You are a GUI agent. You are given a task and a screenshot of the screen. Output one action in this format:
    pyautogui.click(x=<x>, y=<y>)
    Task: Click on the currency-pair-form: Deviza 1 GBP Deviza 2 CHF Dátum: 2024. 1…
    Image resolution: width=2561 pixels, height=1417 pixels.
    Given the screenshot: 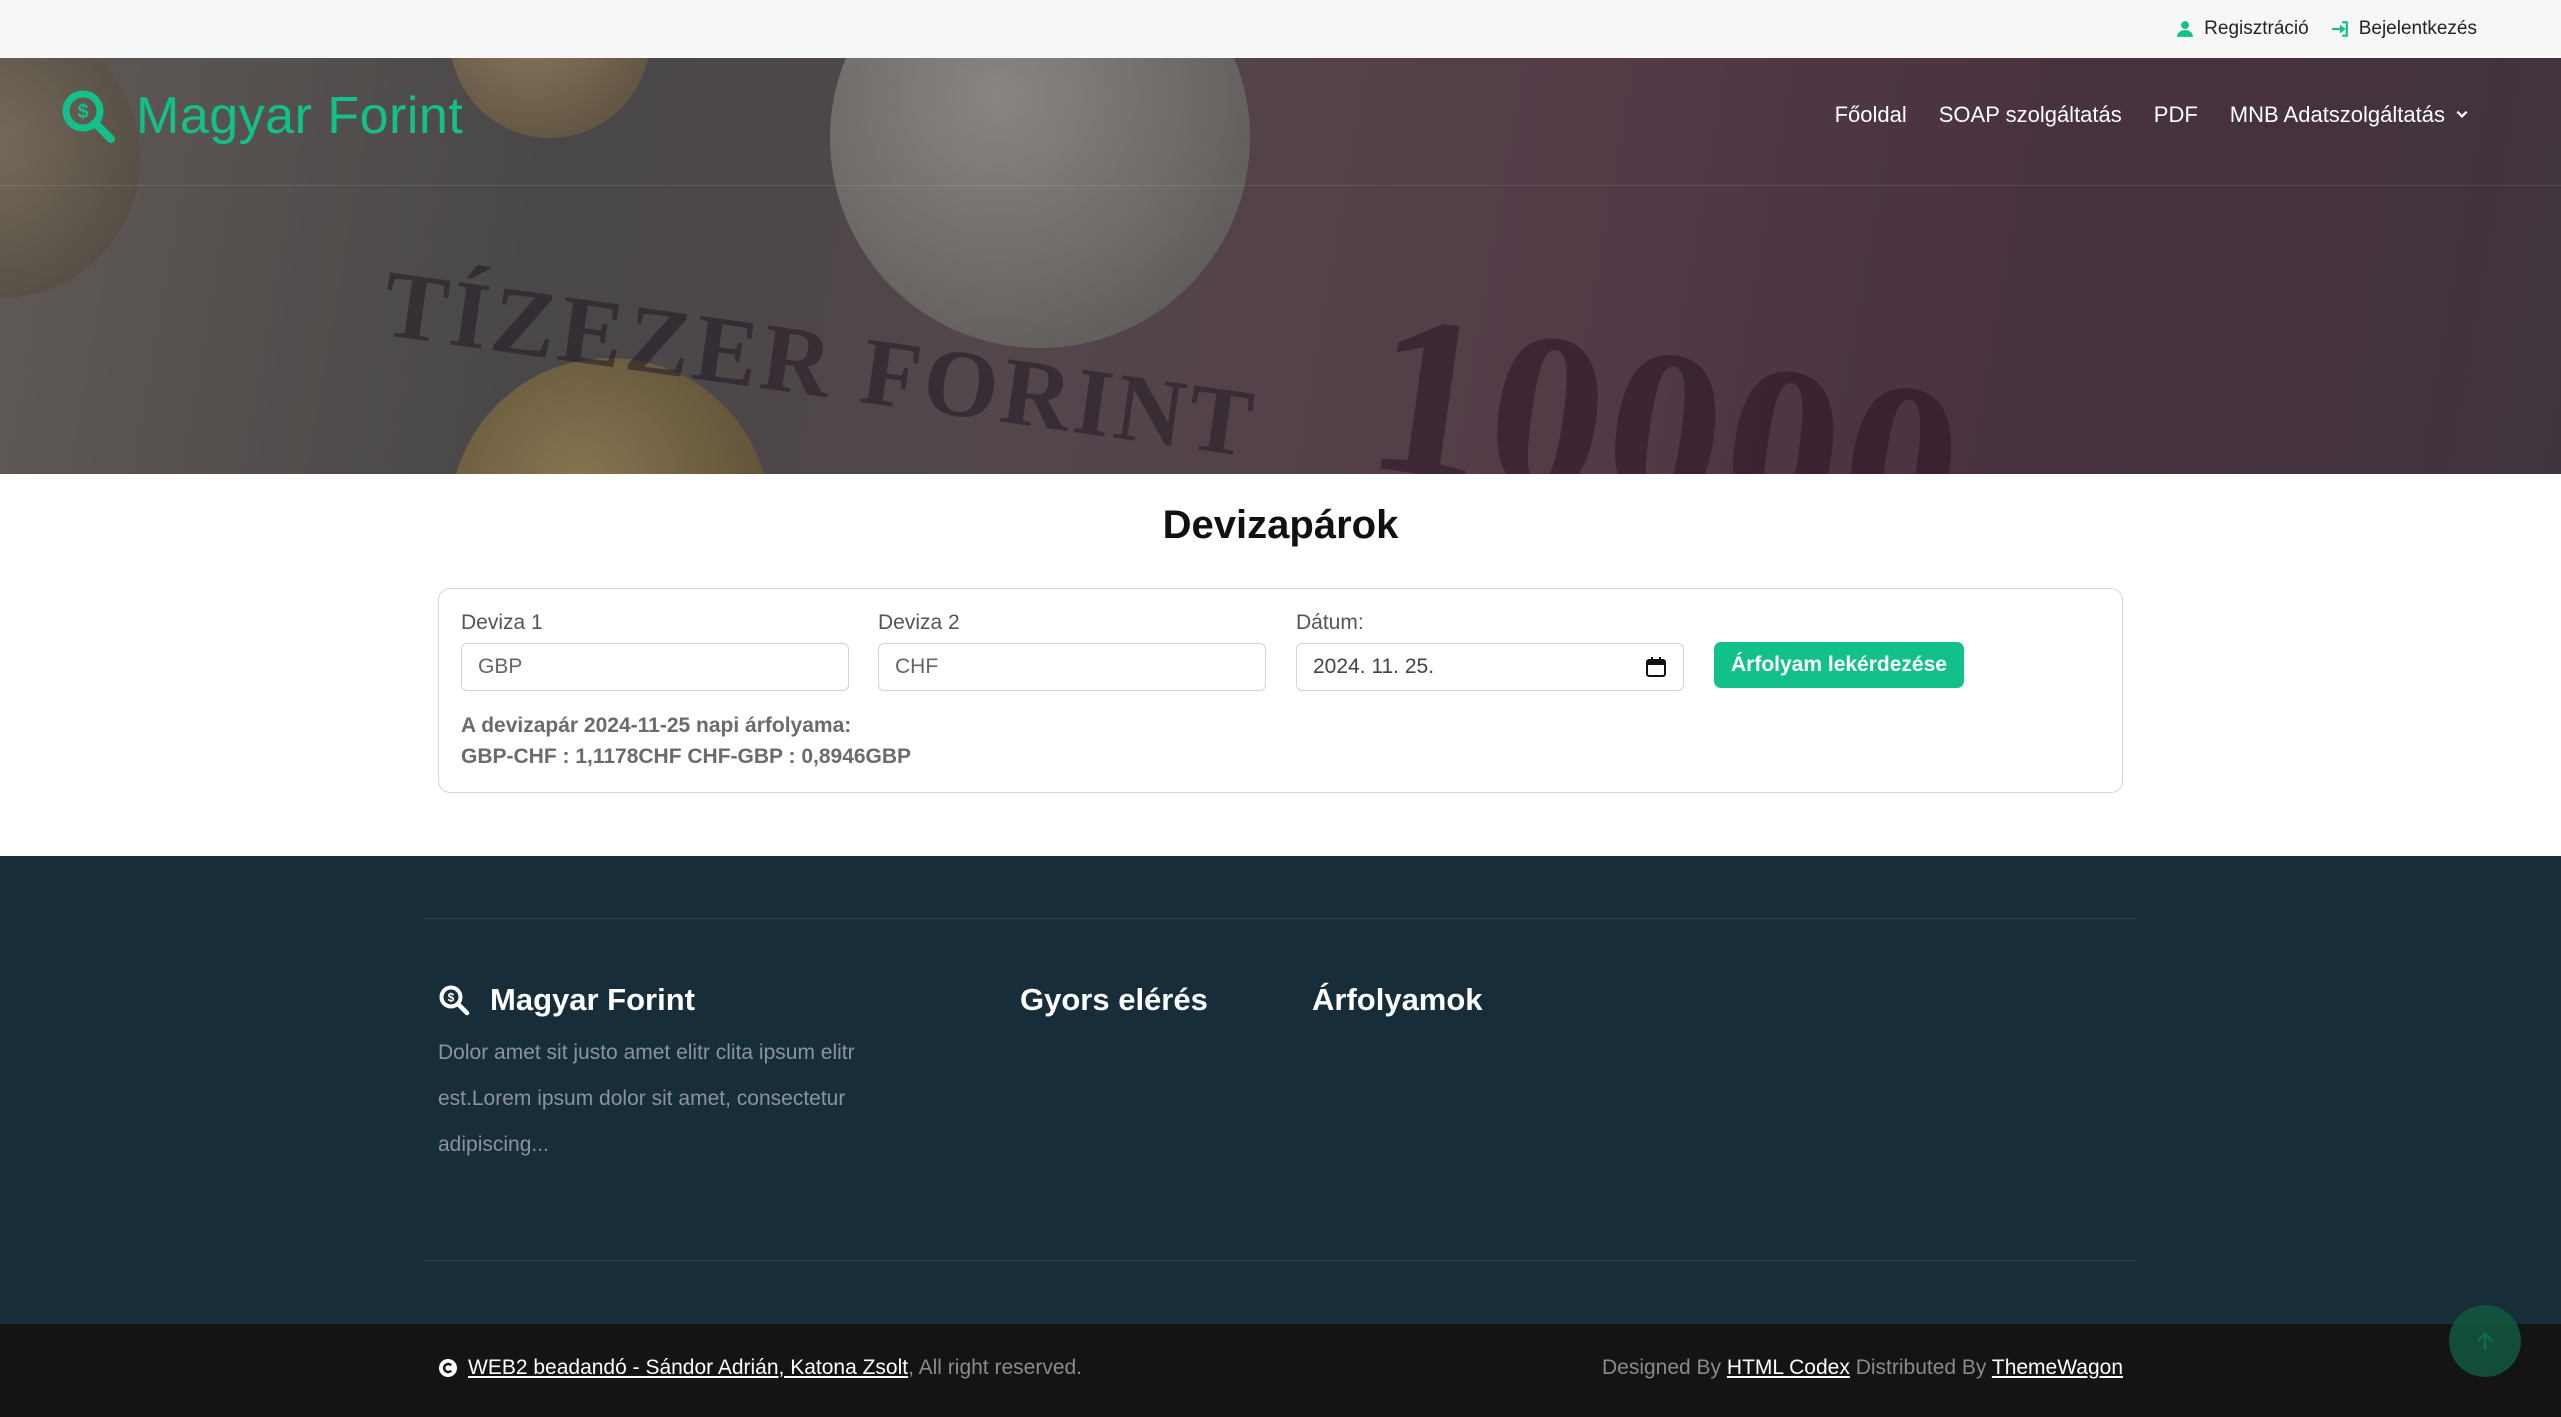 What is the action you would take?
    pyautogui.click(x=1280, y=690)
    